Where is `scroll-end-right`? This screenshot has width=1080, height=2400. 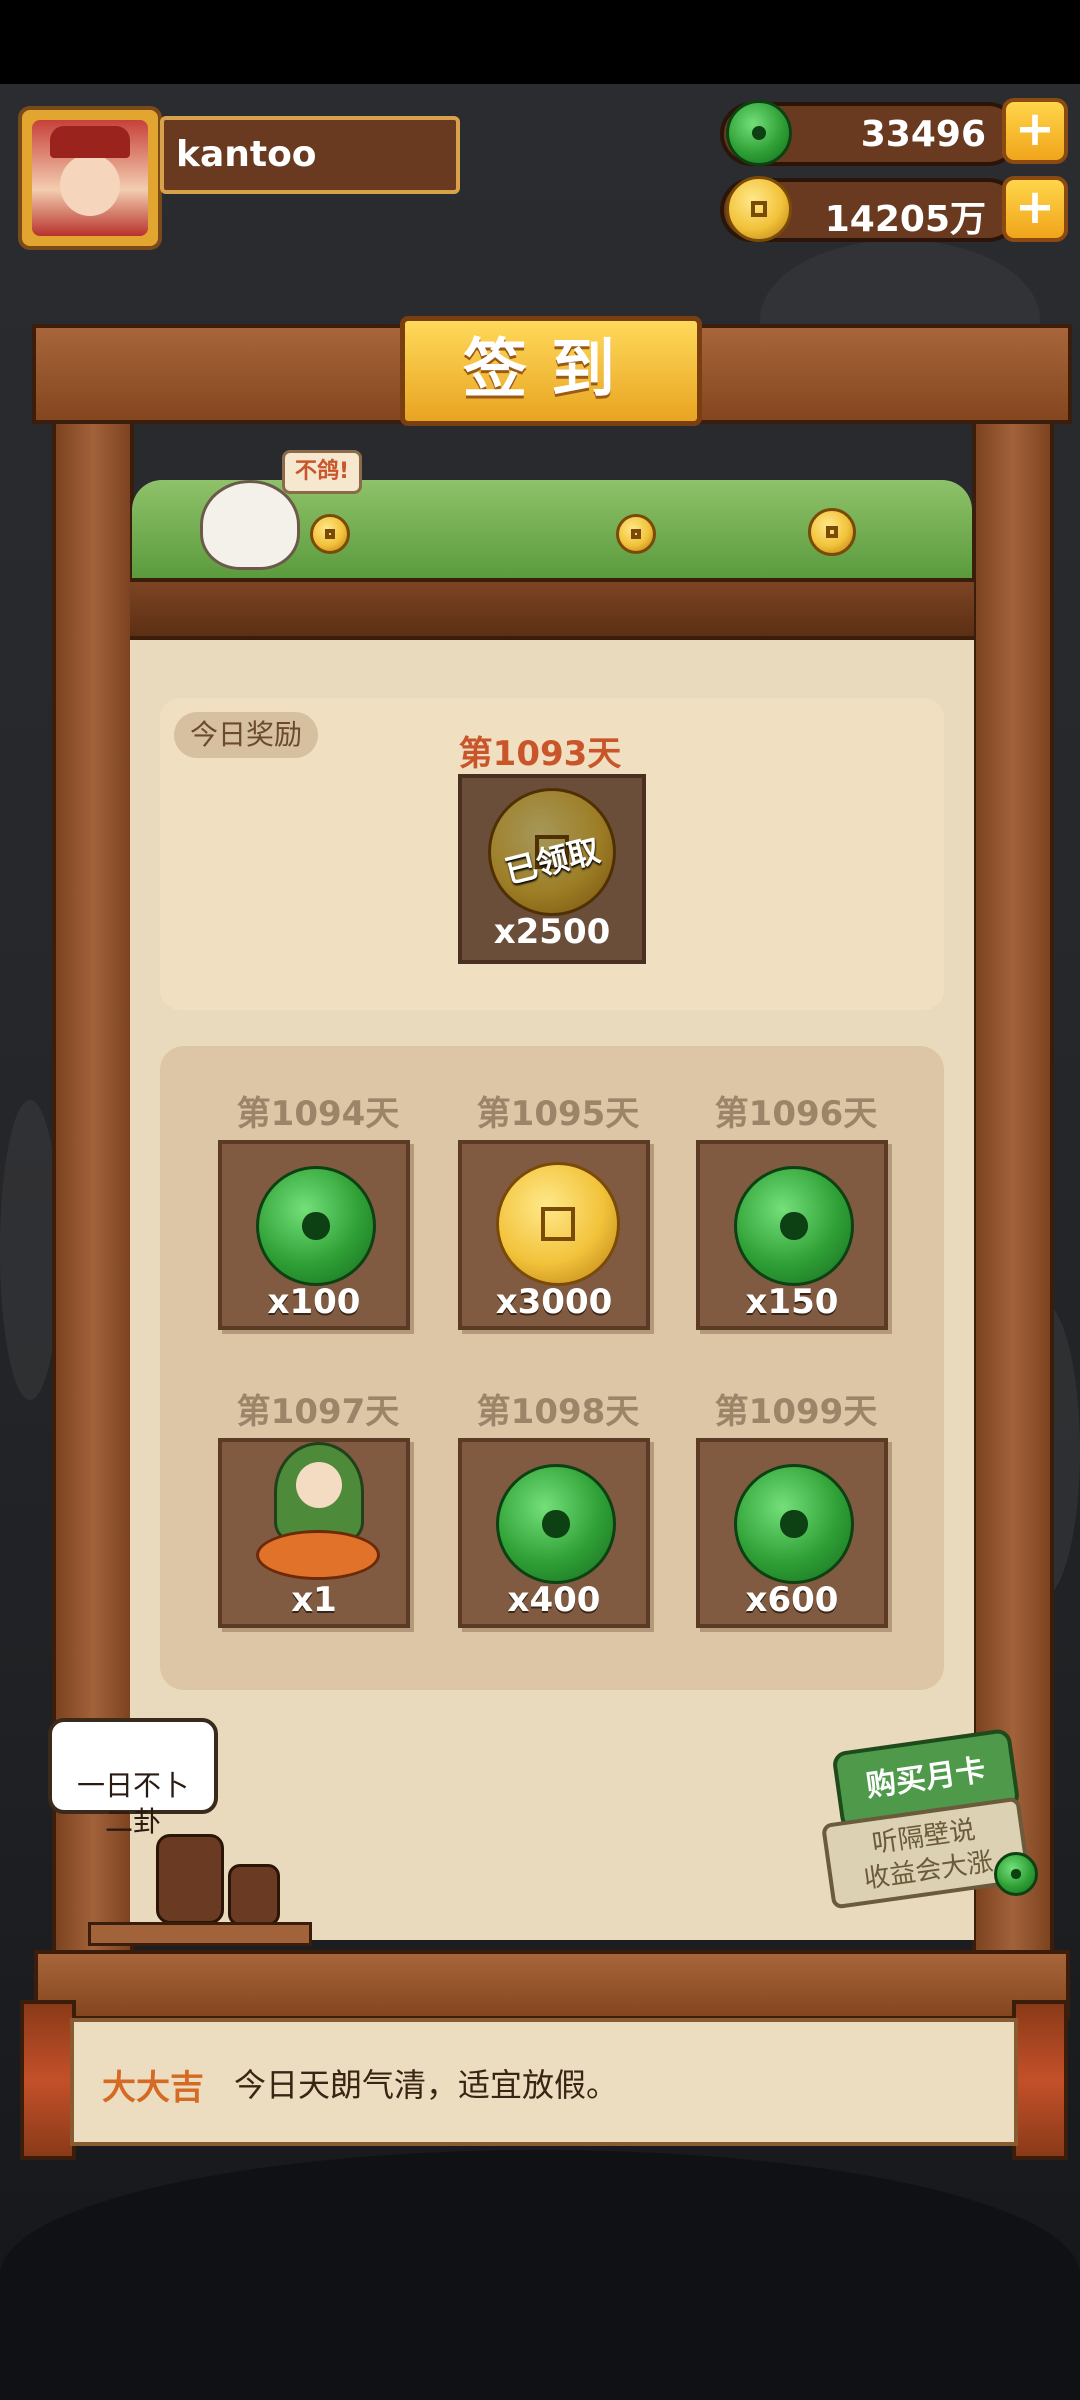
scroll-end-right is located at coordinates (1040, 2080).